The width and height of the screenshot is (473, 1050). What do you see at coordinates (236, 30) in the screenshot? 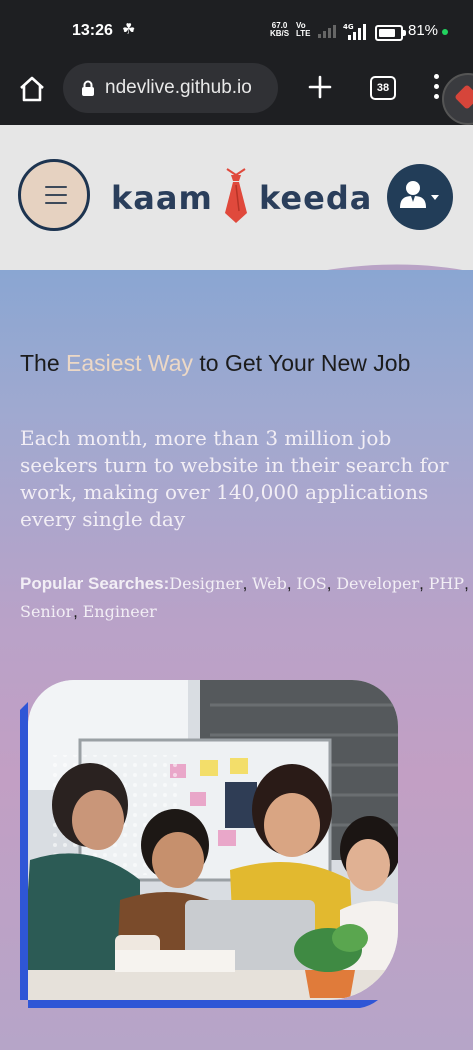
I see `status-bar: 13:26 ☘ 67.0 KB/S Vo LTE 4G 81%` at bounding box center [236, 30].